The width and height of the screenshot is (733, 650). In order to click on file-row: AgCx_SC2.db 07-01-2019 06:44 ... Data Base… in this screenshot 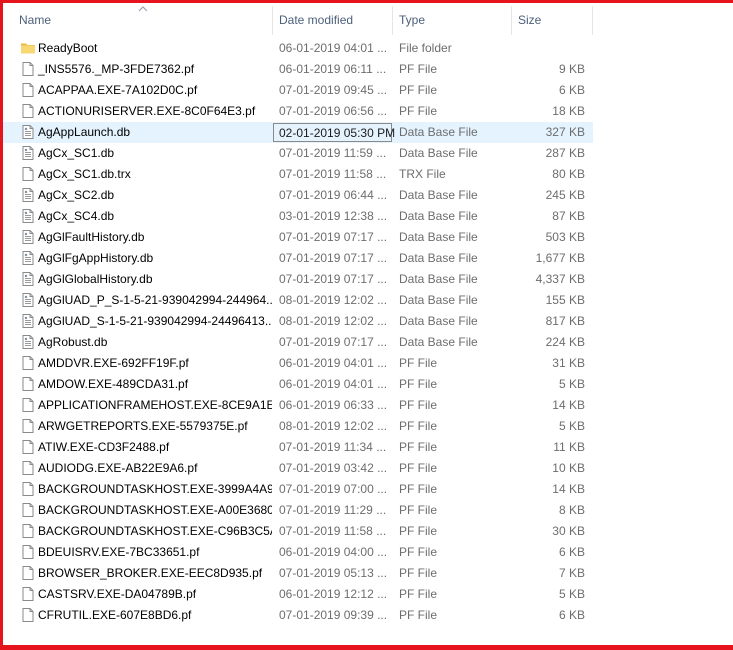, I will do `click(298, 195)`.